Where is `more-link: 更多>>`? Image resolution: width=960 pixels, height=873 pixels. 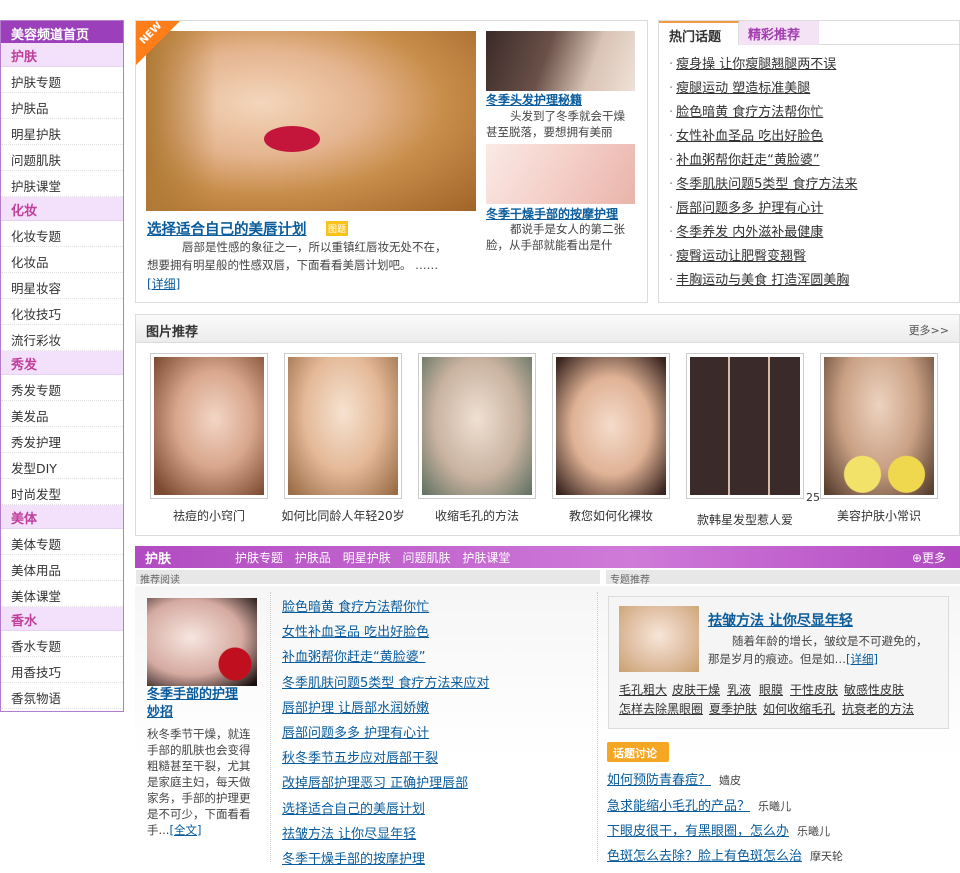
more-link: 更多>> is located at coordinates (929, 330).